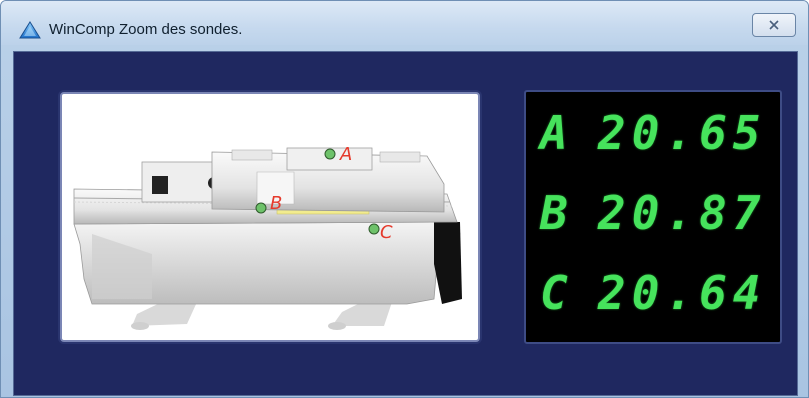  I want to click on title-bar: WinComp Zoom des sondes., so click(404, 23).